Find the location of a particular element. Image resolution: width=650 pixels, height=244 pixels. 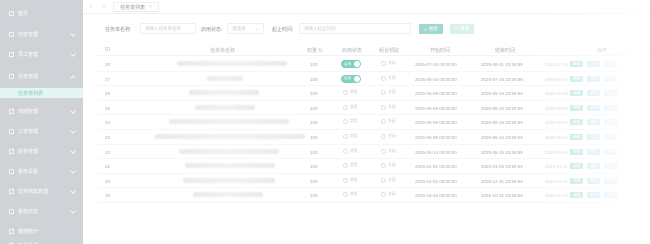

header-combined: 组合领取 is located at coordinates (389, 51).